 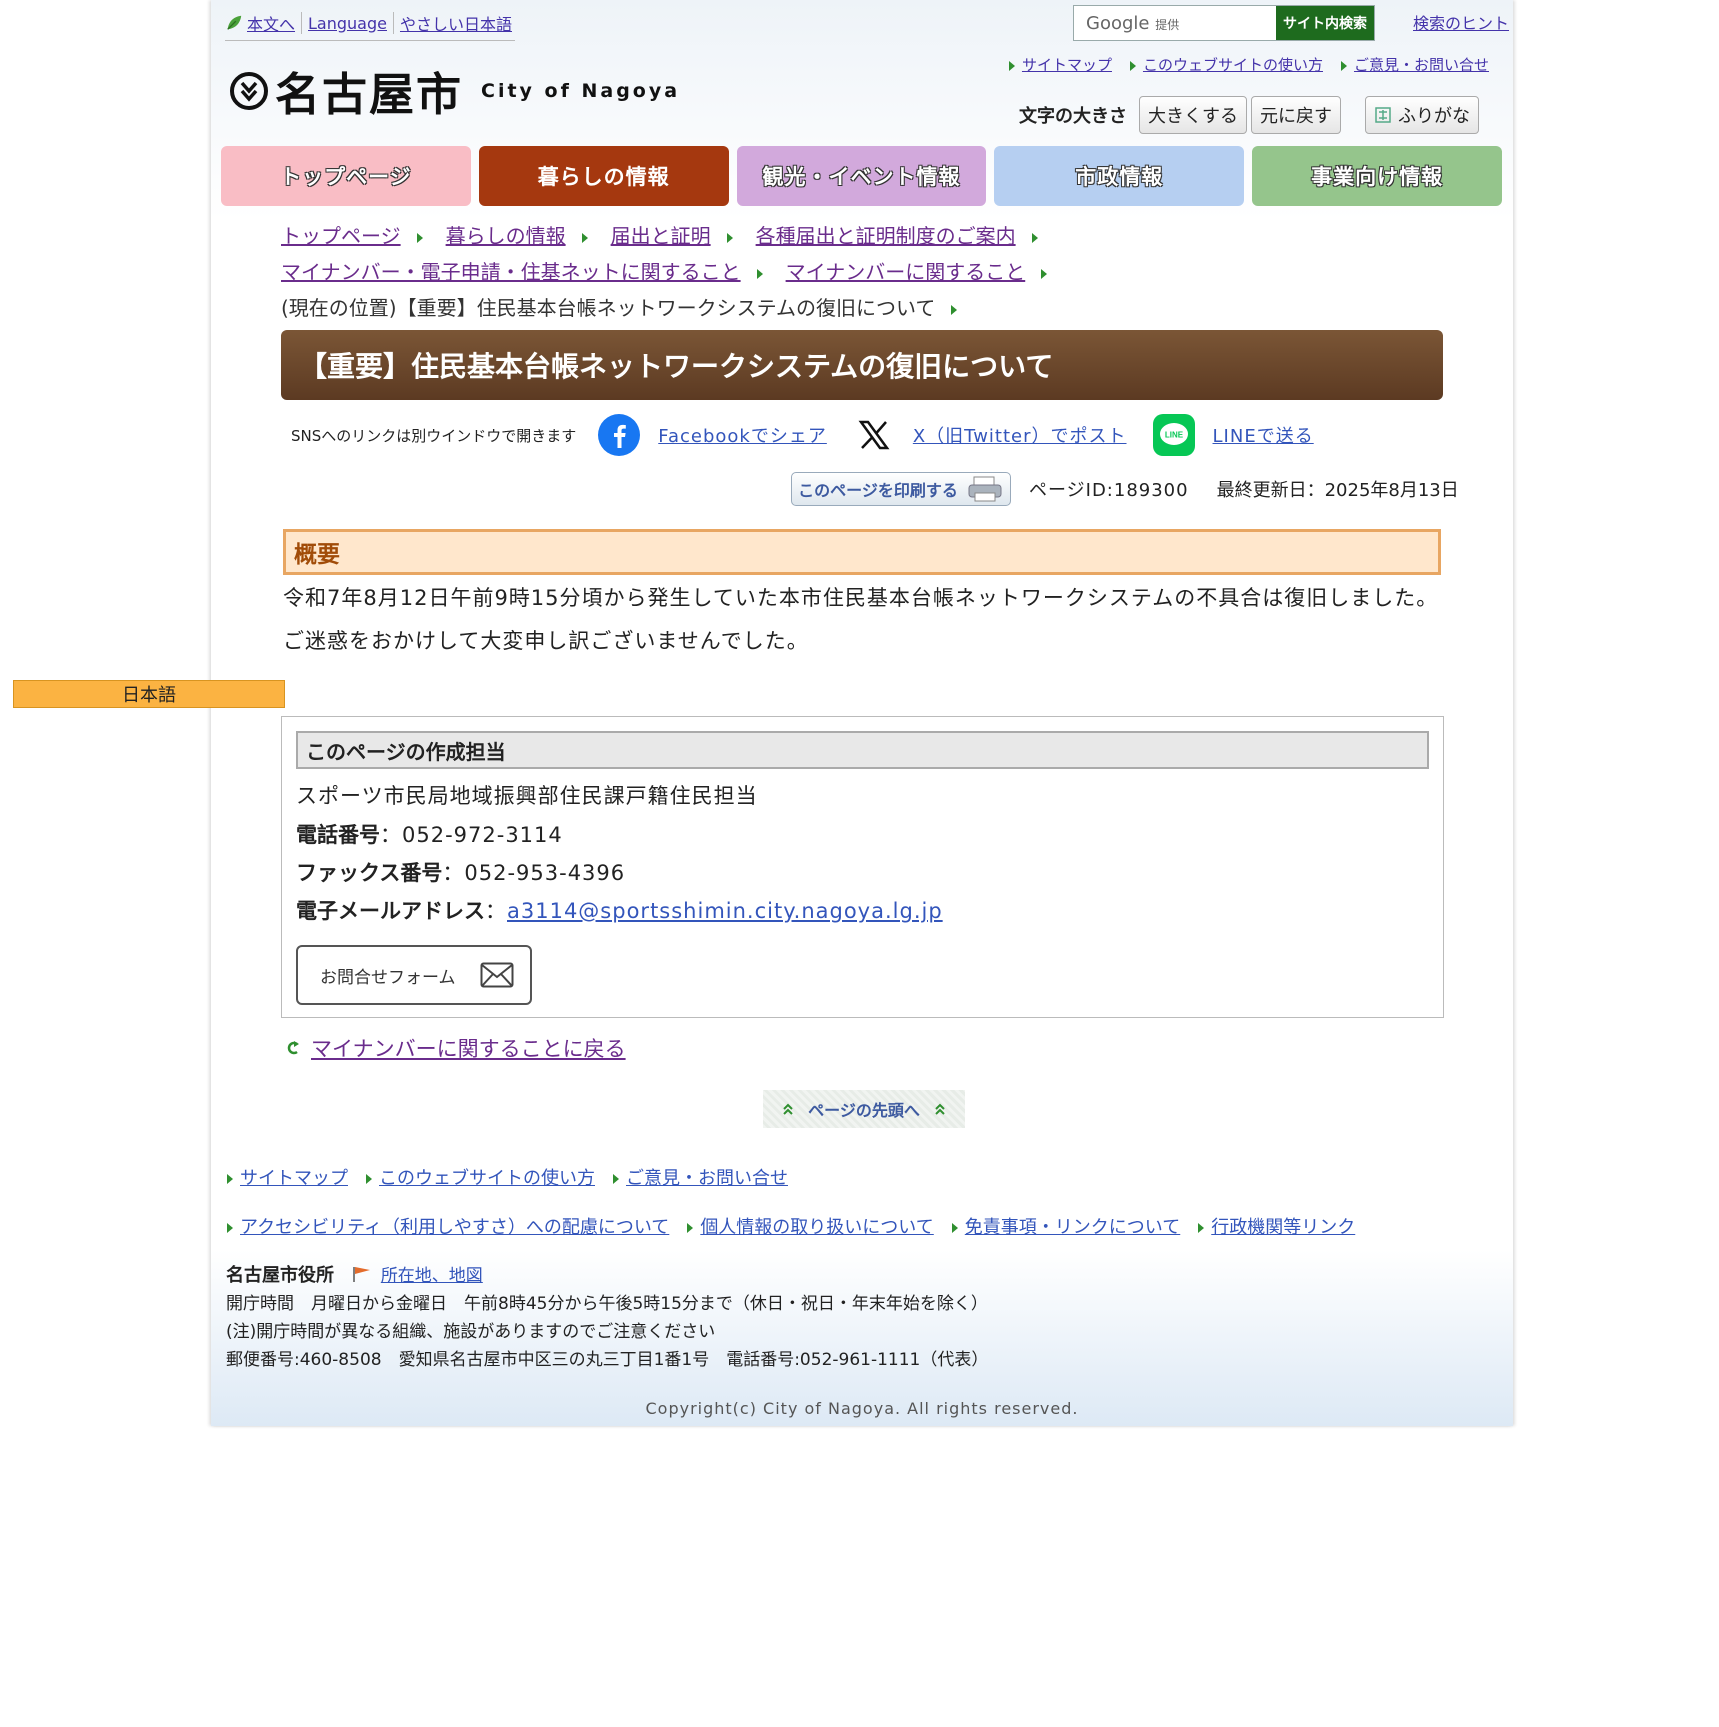 I want to click on office-name: 名古屋市役所, so click(x=280, y=1275).